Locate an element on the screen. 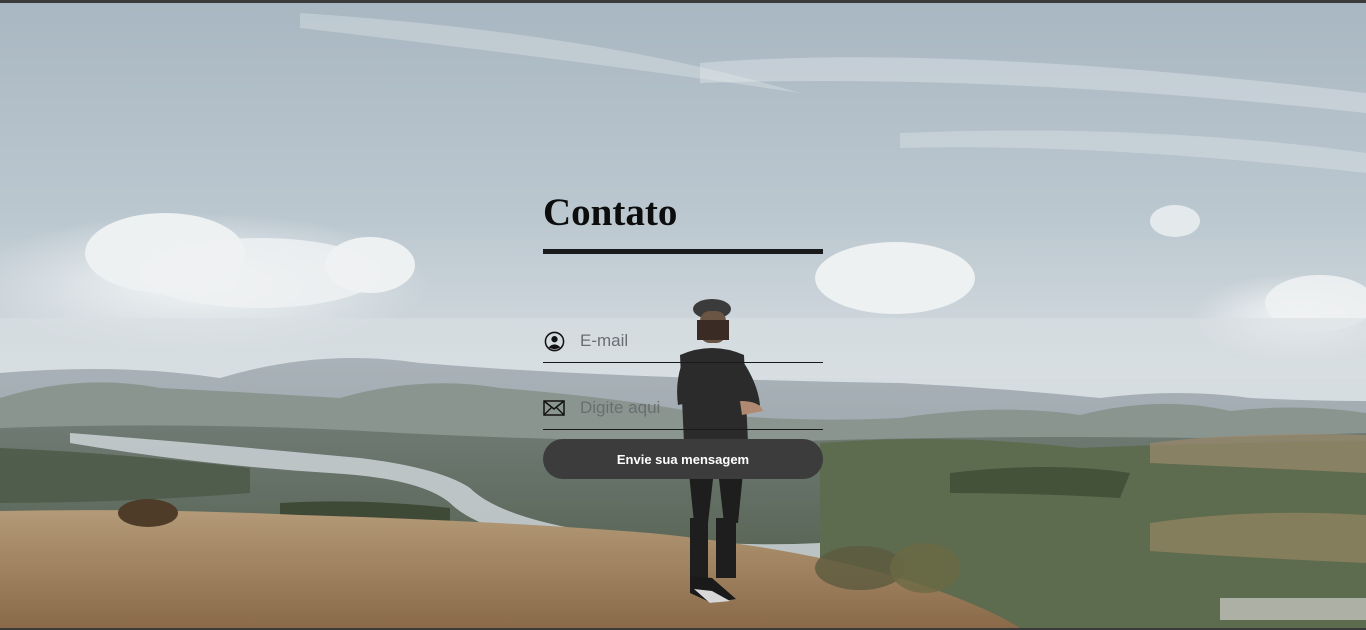 The height and width of the screenshot is (630, 1366). send-message-button: Envie sua mensagem is located at coordinates (683, 459).